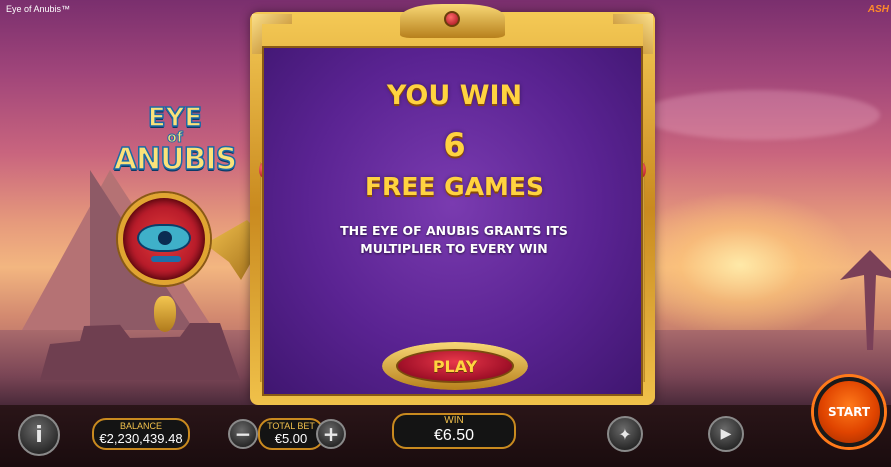 The height and width of the screenshot is (467, 891). I want to click on autoplay-icon: ▶, so click(726, 434).